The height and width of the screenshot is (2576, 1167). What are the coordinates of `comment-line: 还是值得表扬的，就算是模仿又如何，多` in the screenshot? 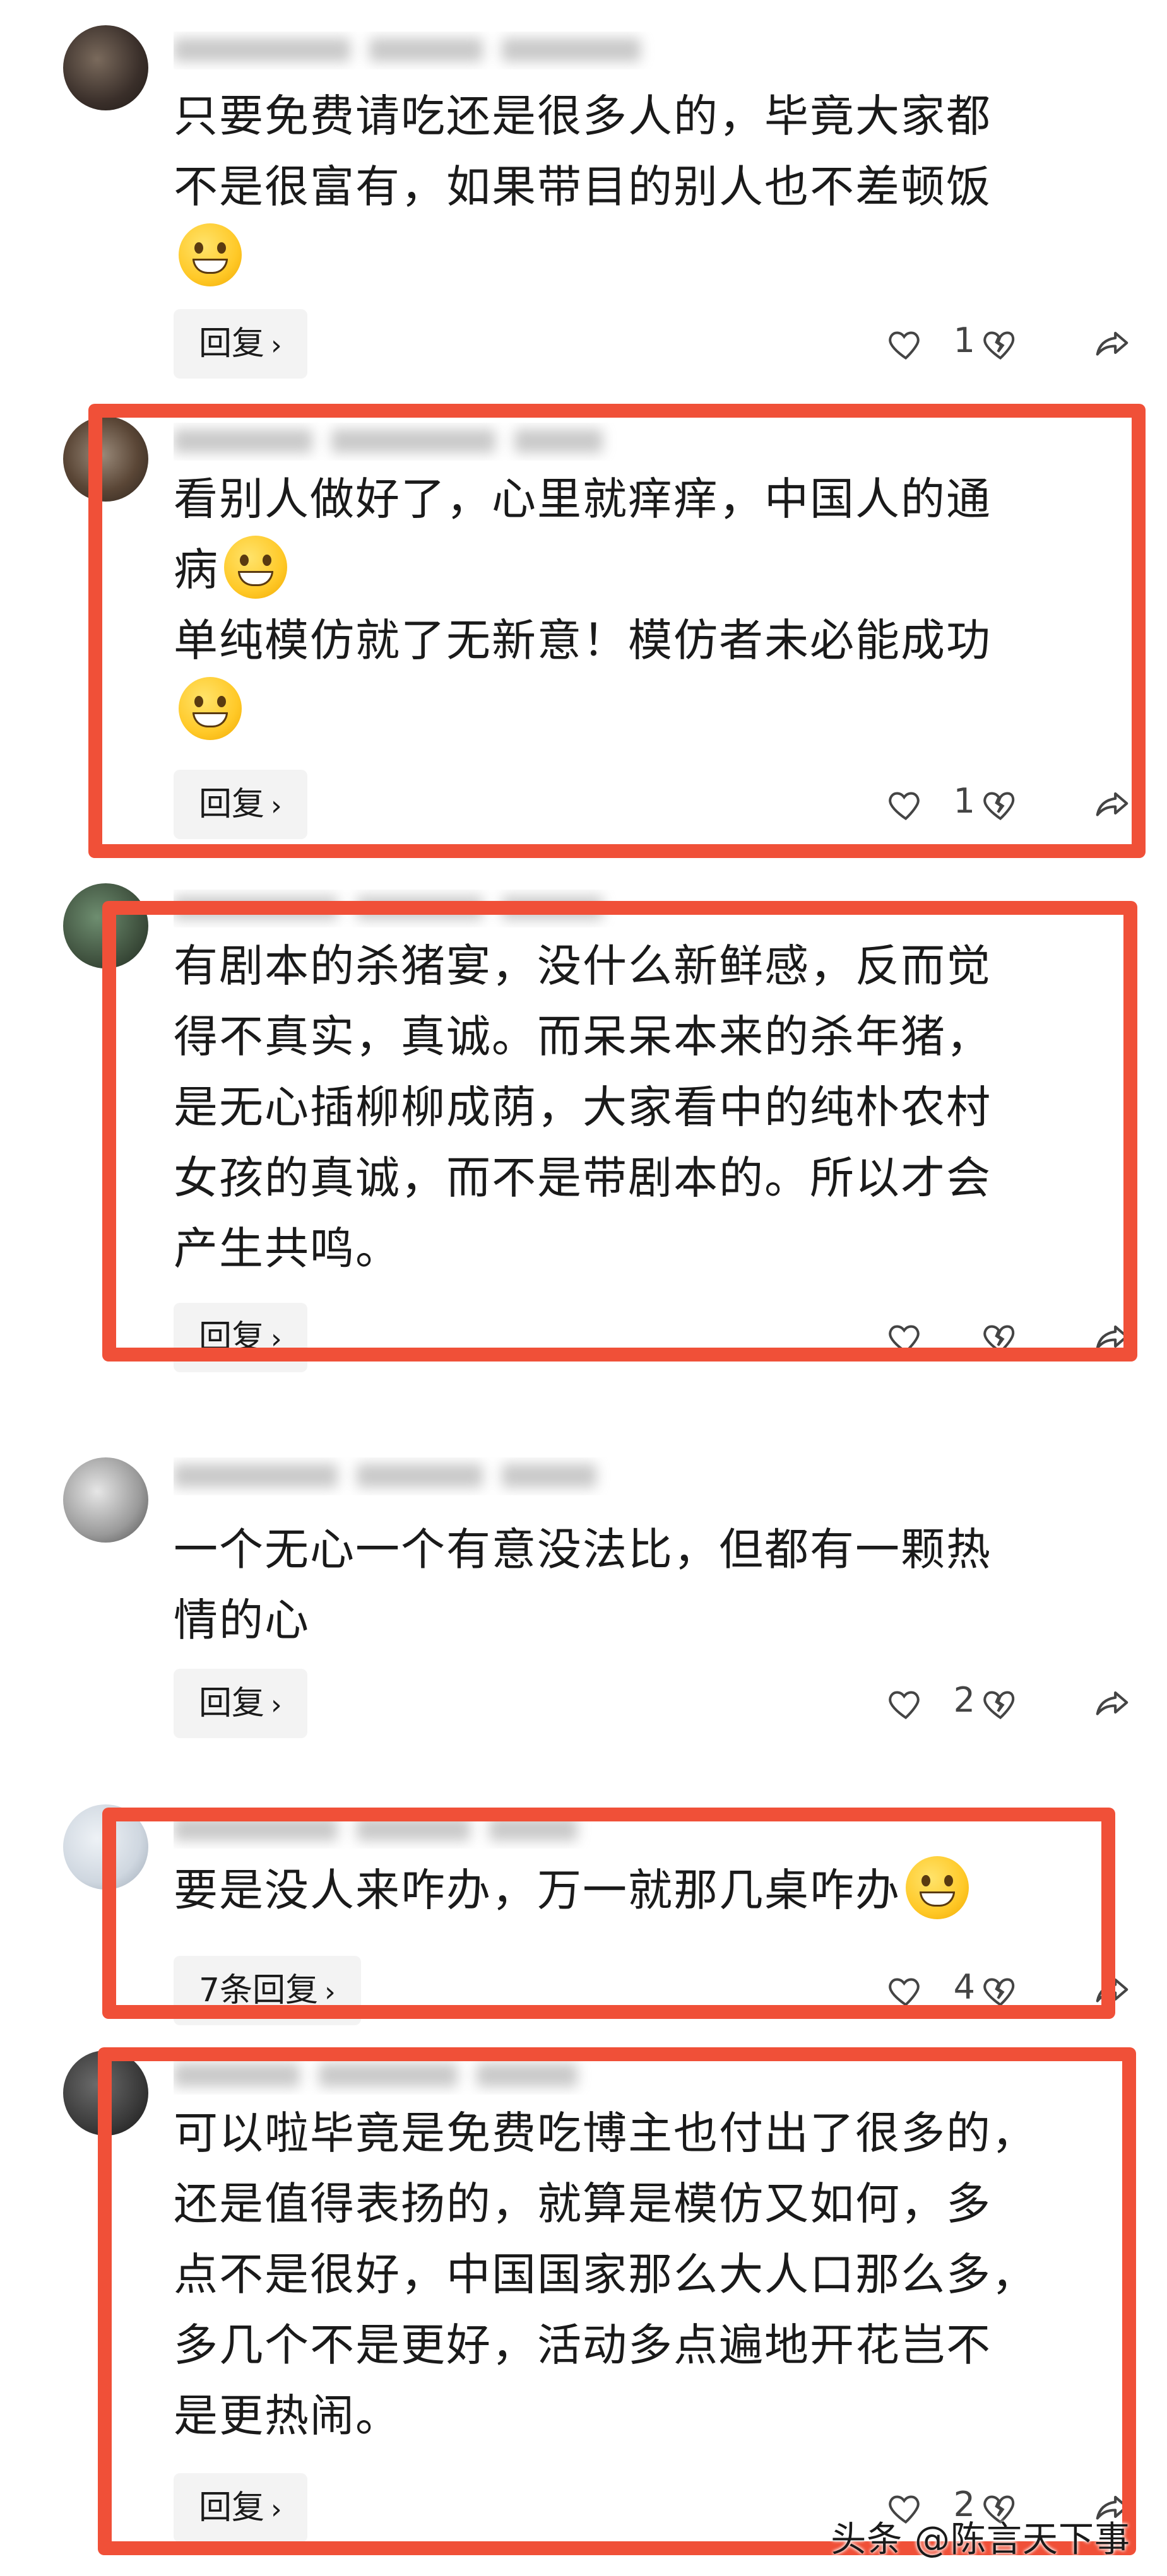 It's located at (583, 2204).